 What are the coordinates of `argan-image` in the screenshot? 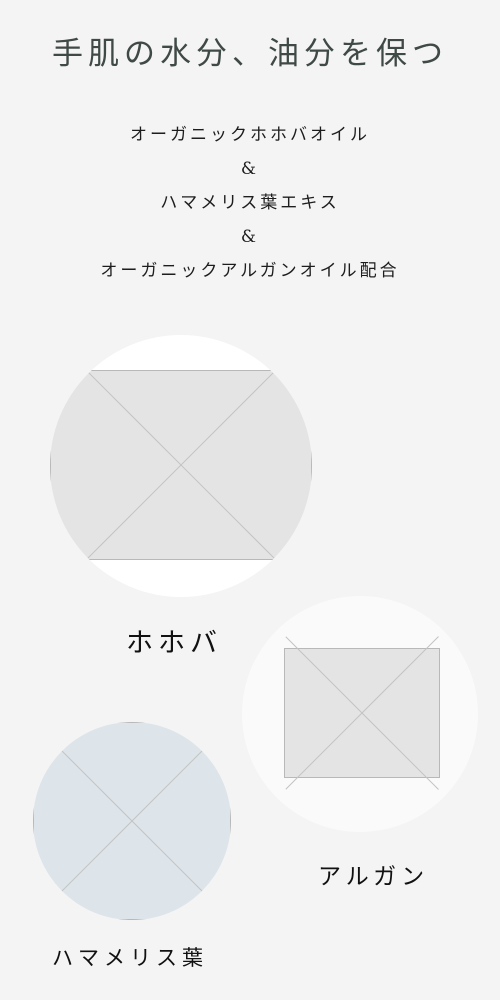 It's located at (362, 713).